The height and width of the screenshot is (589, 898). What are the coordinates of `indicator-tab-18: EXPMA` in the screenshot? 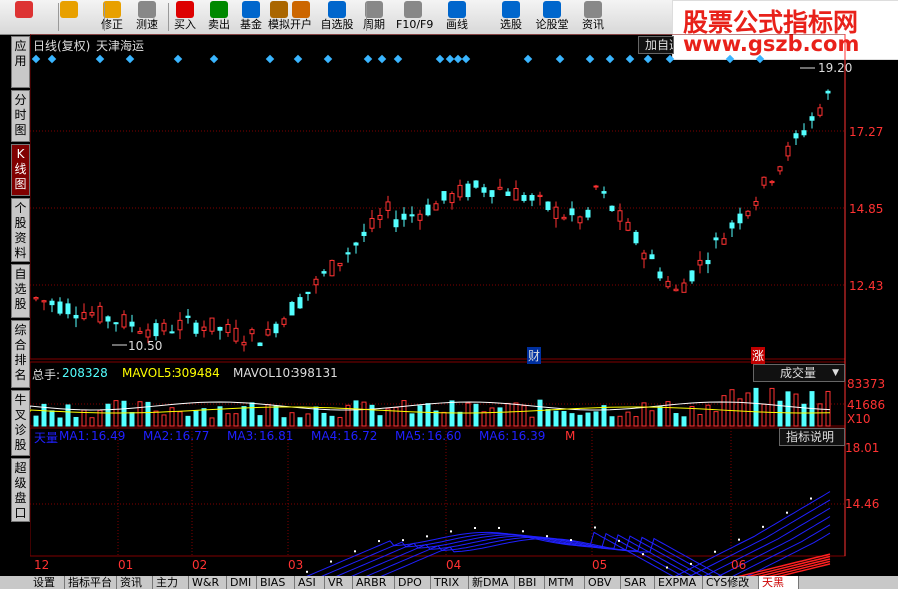 It's located at (679, 582).